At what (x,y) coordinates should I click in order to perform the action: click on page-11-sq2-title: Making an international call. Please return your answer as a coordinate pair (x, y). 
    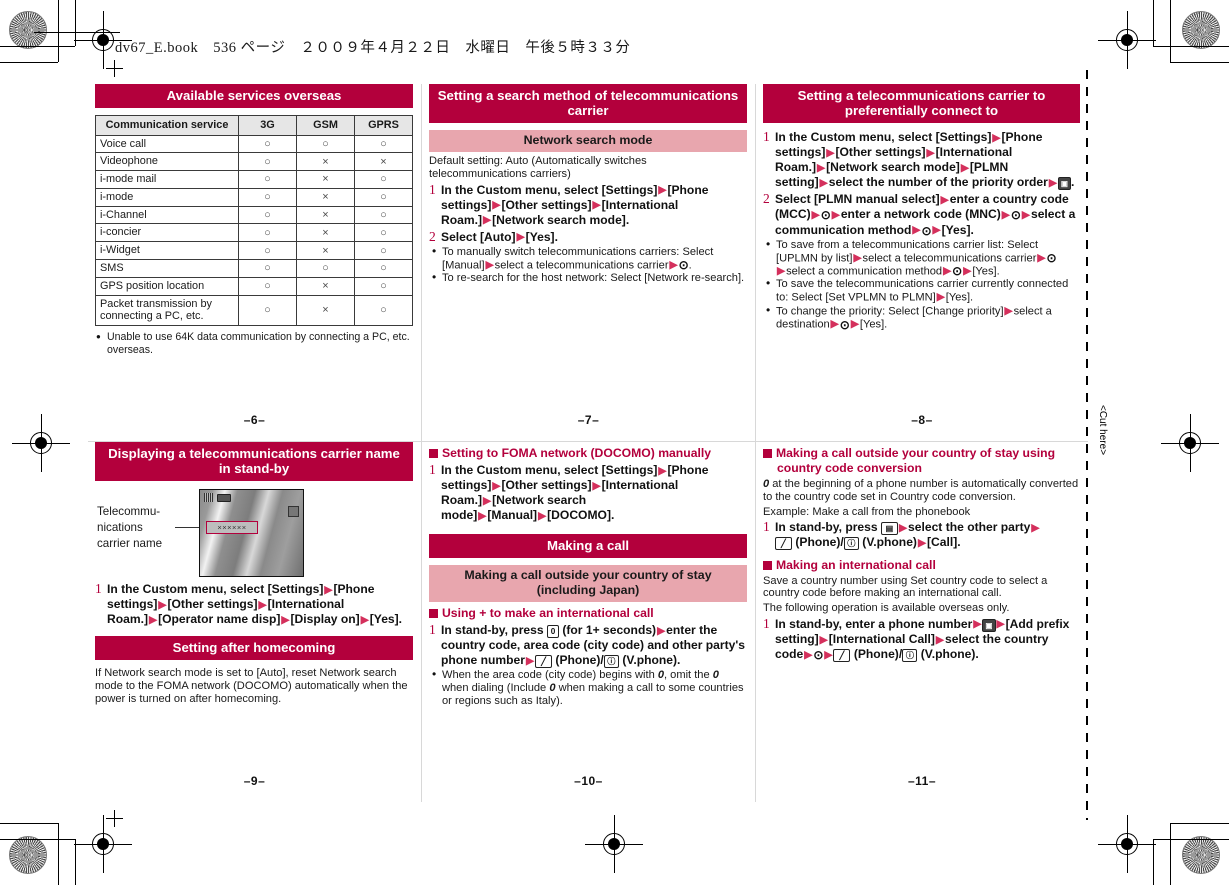
    Looking at the image, I should click on (921, 565).